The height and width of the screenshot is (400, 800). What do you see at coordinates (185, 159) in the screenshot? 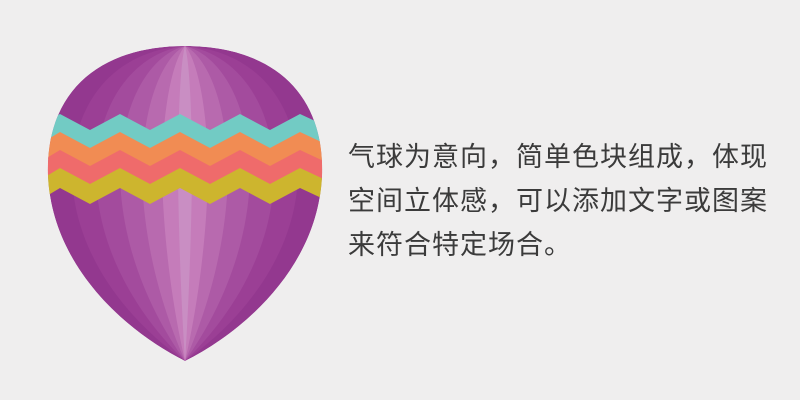
I see `balloon-zigzag-bands` at bounding box center [185, 159].